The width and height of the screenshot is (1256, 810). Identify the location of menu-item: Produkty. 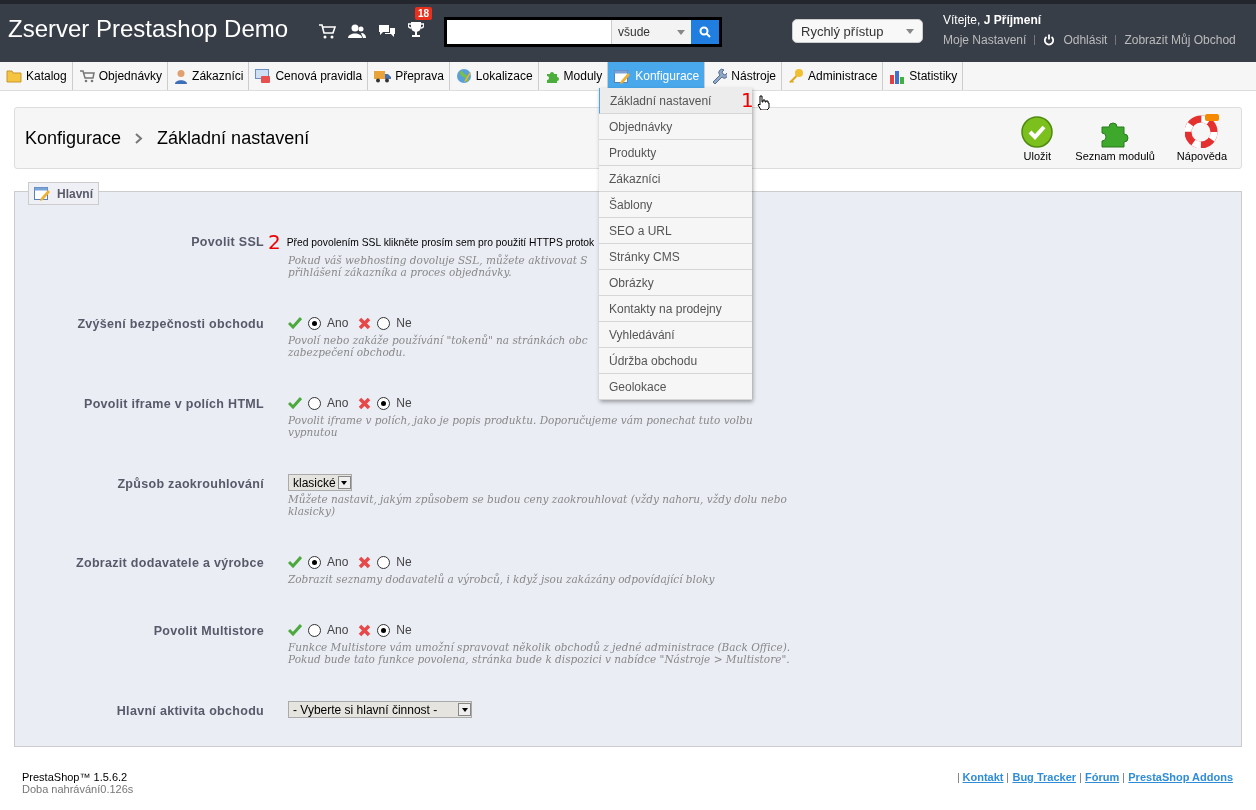
(675, 153).